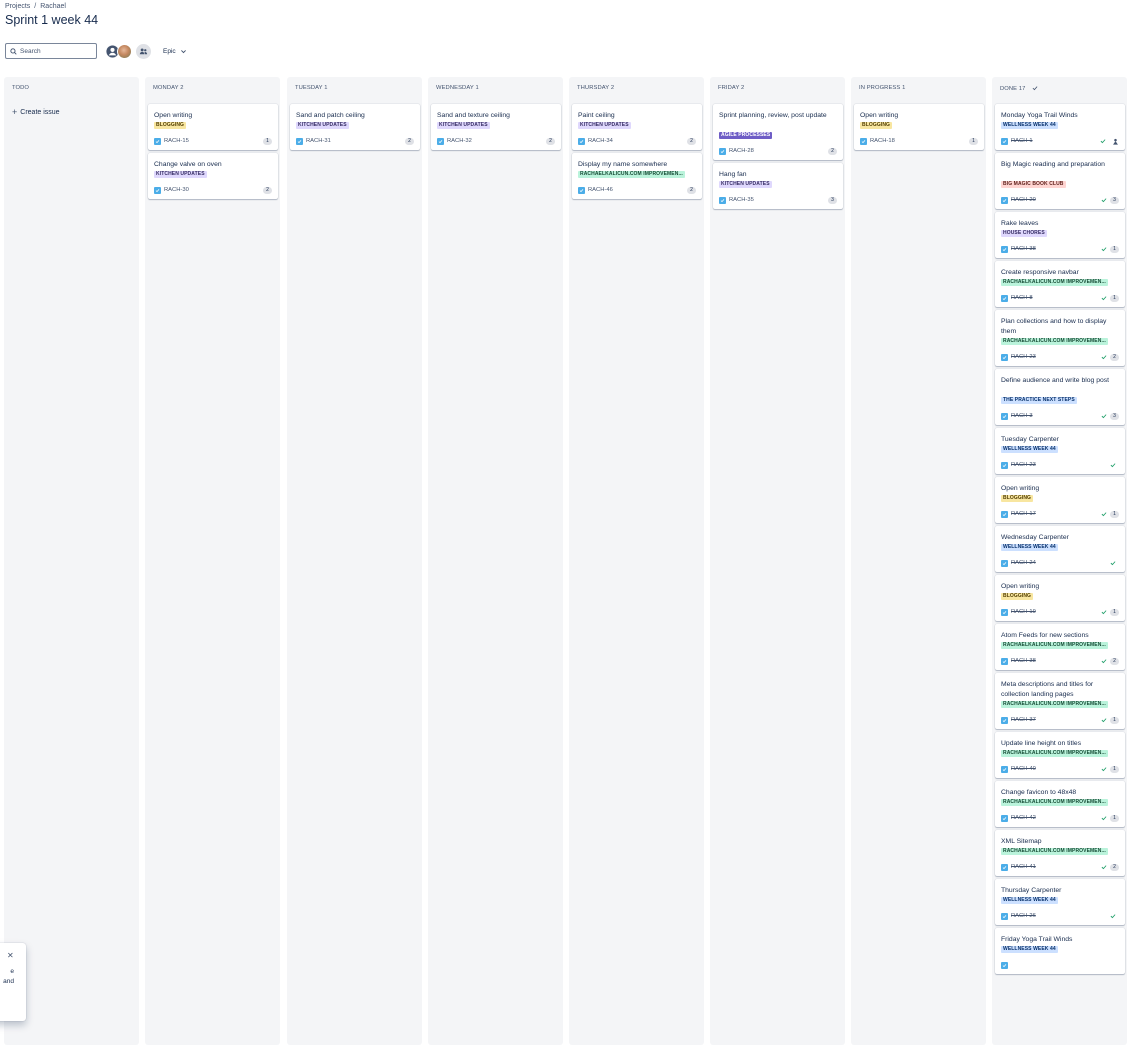  I want to click on column-header-label: WEDNESDAY 1, so click(457, 88).